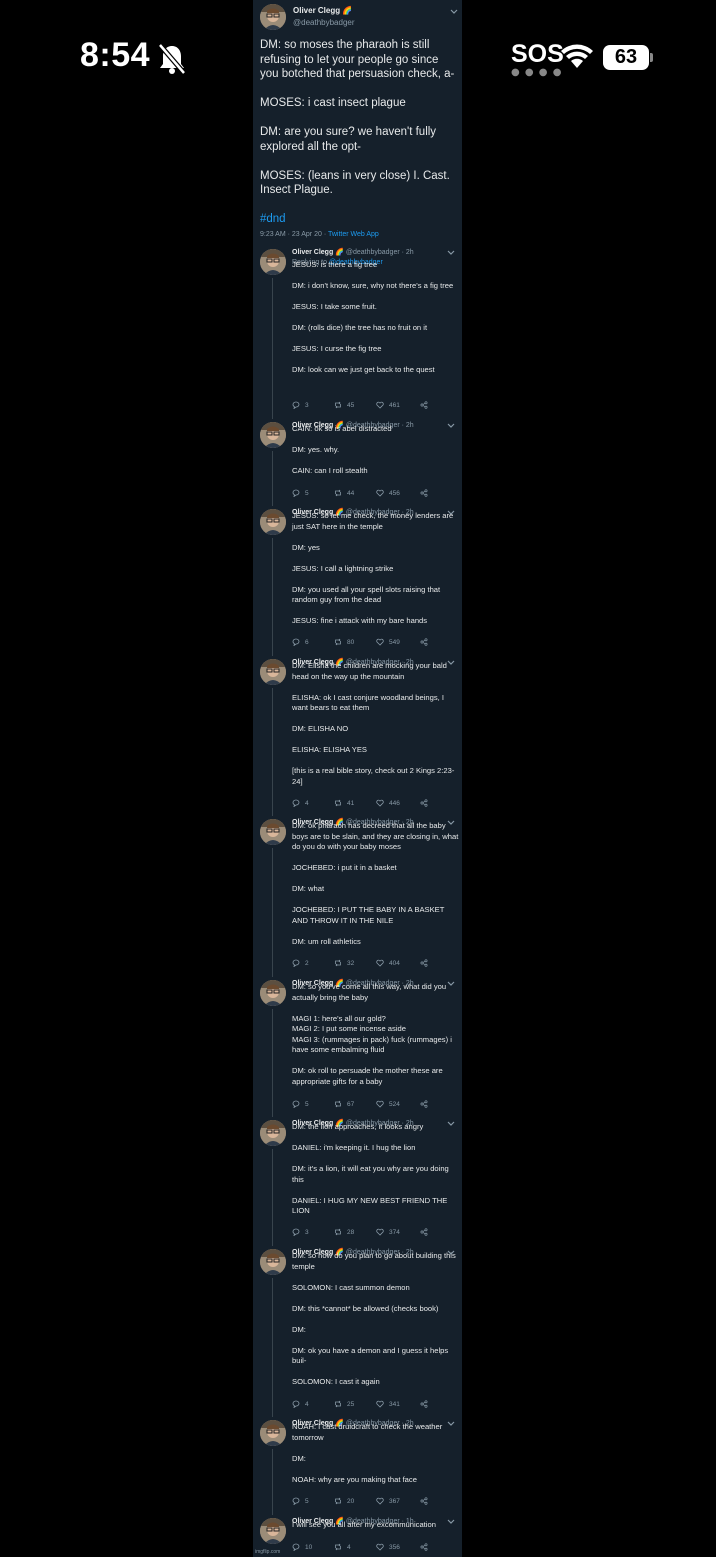 Image resolution: width=716 pixels, height=1557 pixels. I want to click on retweet-button: 28, so click(344, 1232).